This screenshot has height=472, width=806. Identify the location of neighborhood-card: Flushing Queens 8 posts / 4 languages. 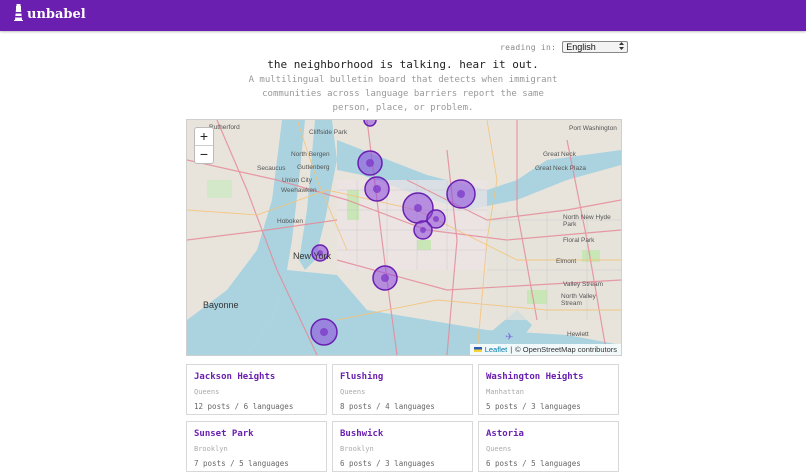
(402, 389).